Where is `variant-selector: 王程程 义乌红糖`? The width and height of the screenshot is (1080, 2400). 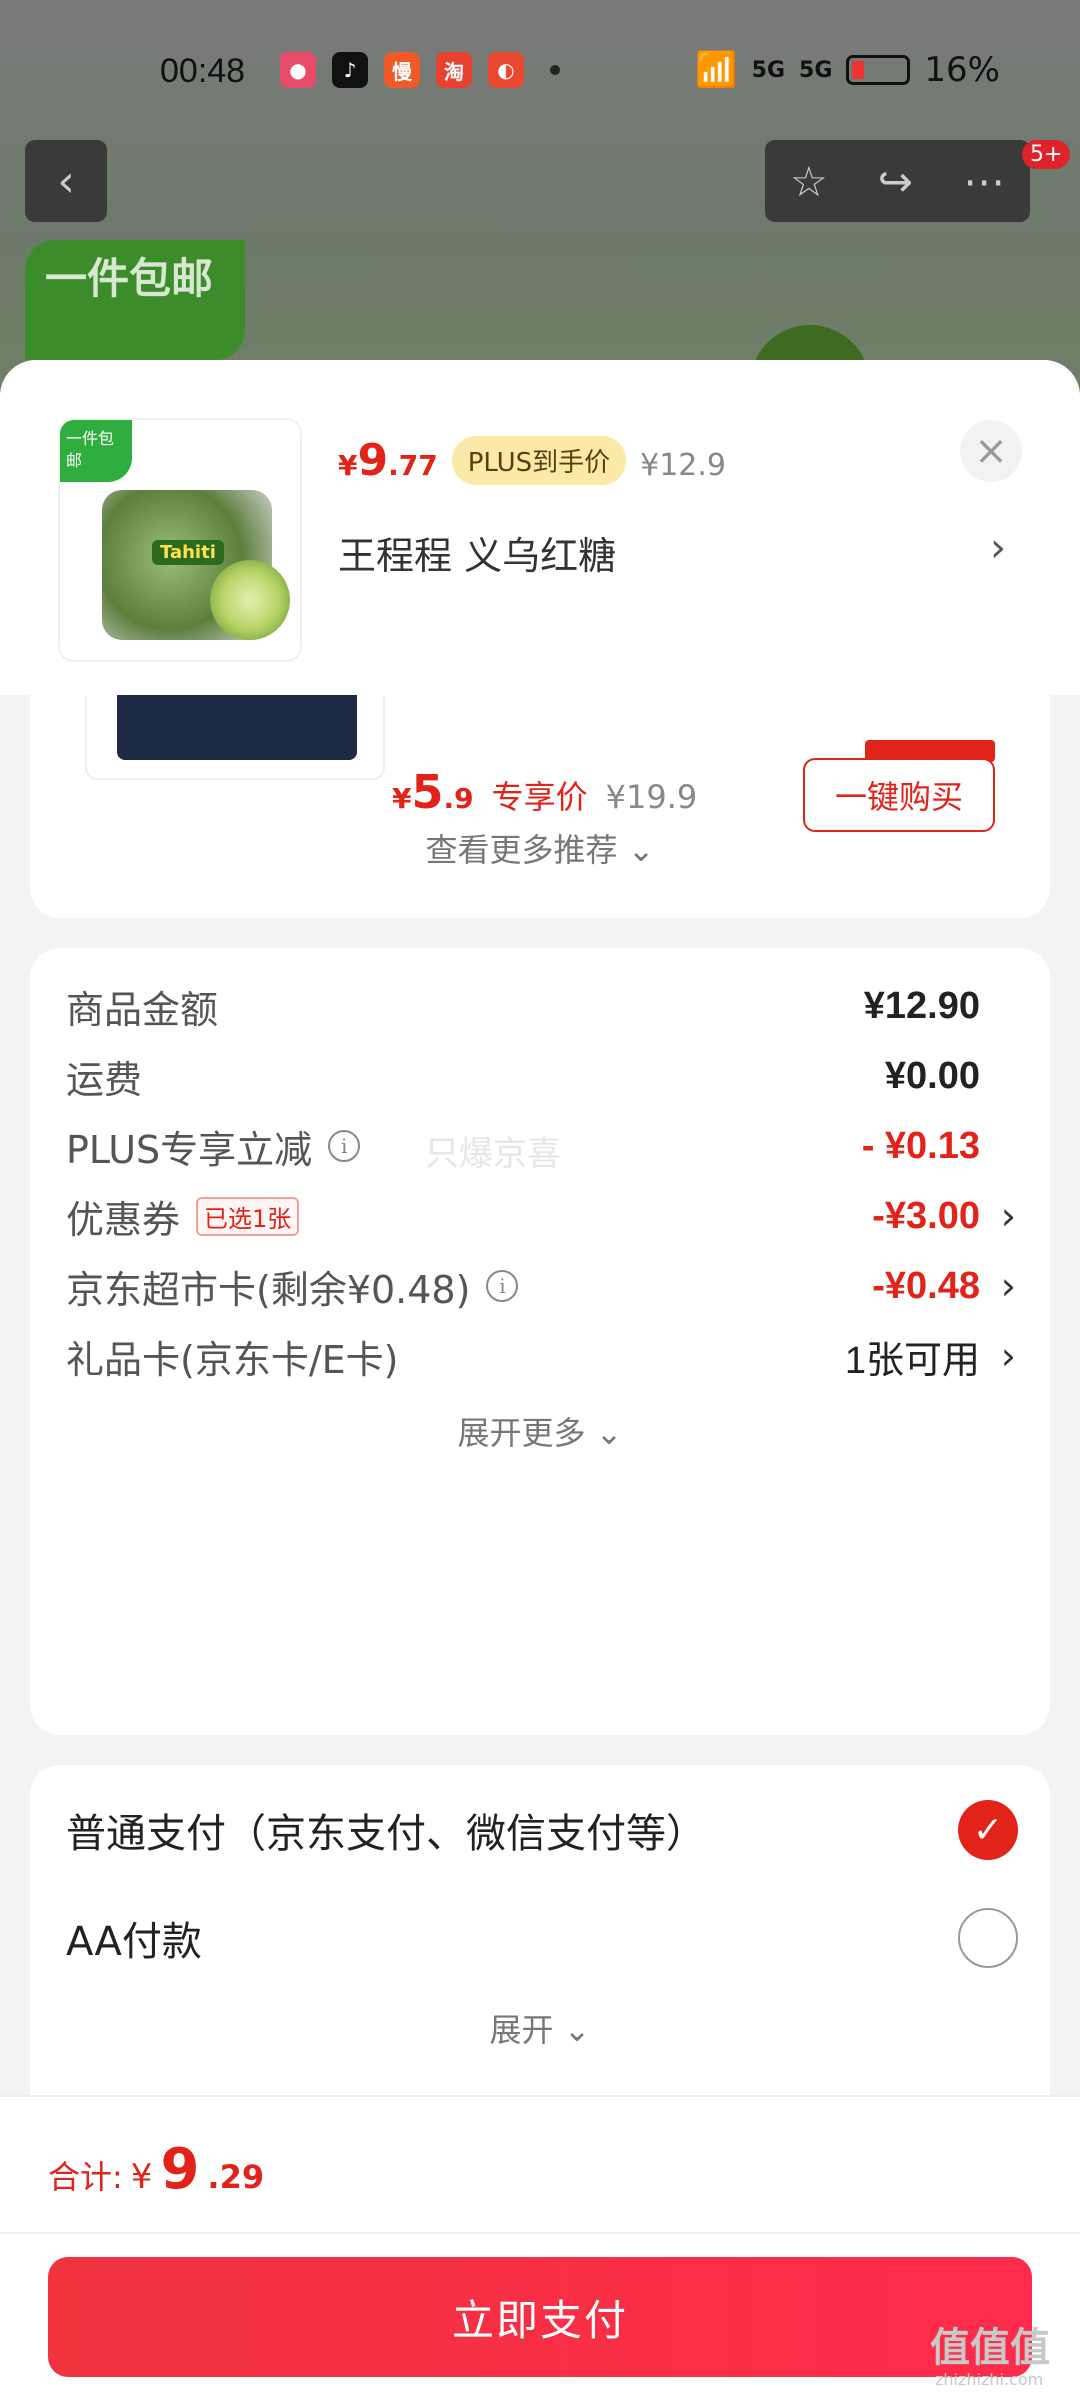
variant-selector: 王程程 义乌红糖 is located at coordinates (477, 552).